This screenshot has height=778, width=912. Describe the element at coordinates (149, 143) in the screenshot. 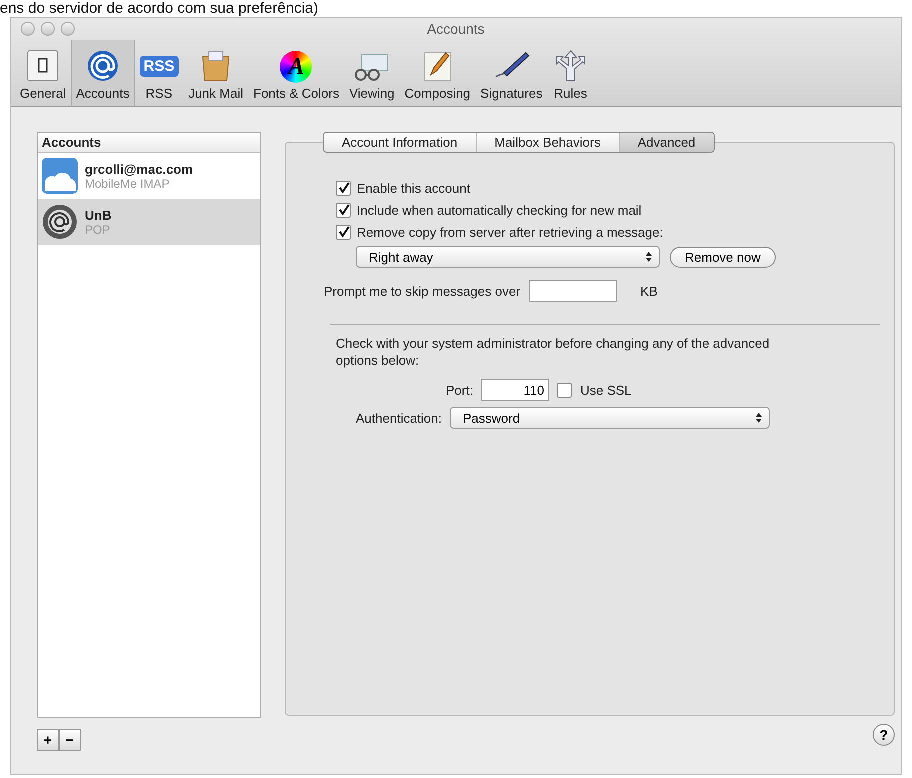

I see `list-header: Accounts` at that location.